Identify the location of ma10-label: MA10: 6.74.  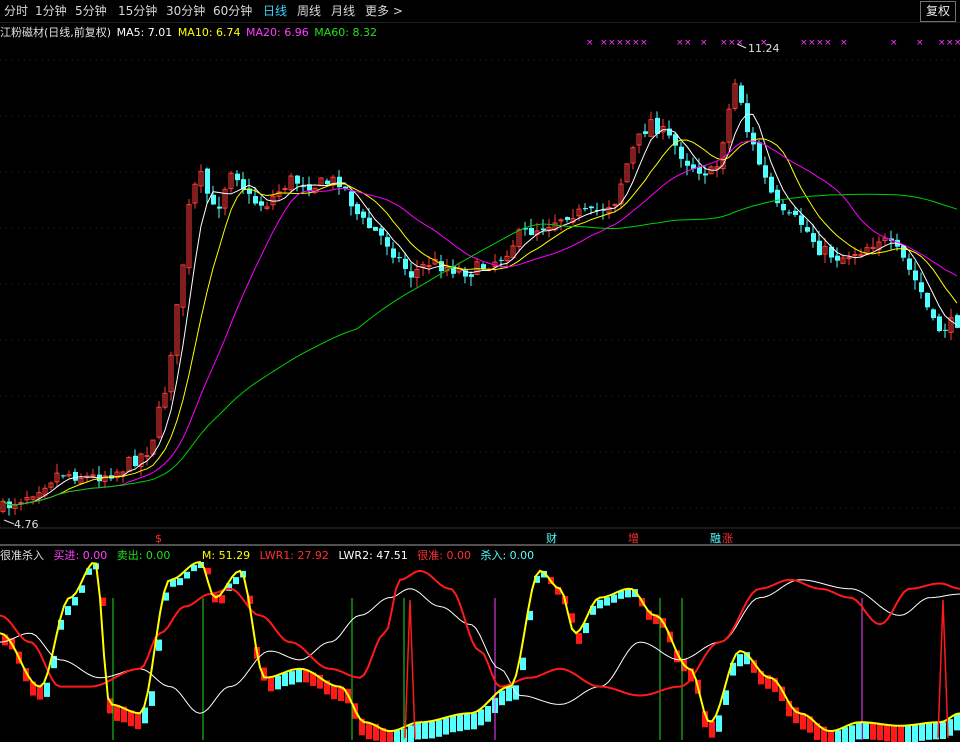
(209, 32).